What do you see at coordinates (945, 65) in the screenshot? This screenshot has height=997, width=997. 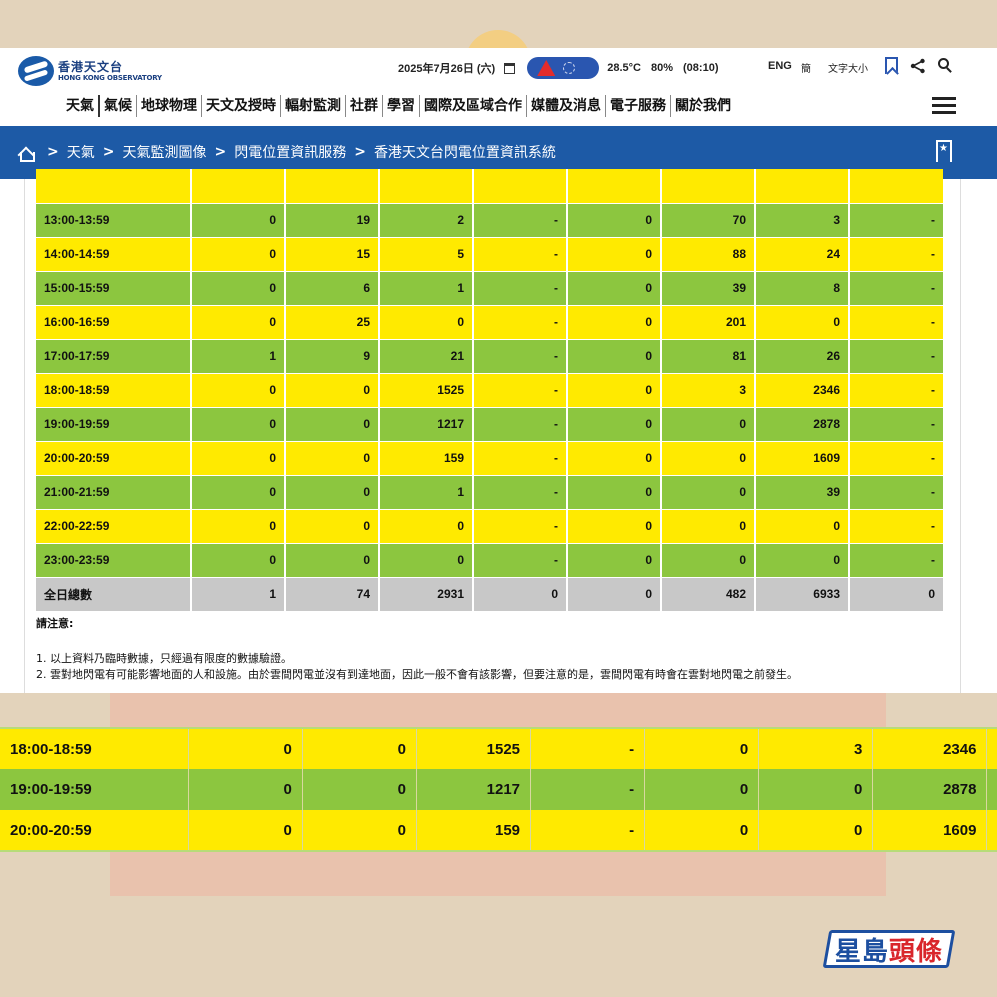 I see `search-icon` at bounding box center [945, 65].